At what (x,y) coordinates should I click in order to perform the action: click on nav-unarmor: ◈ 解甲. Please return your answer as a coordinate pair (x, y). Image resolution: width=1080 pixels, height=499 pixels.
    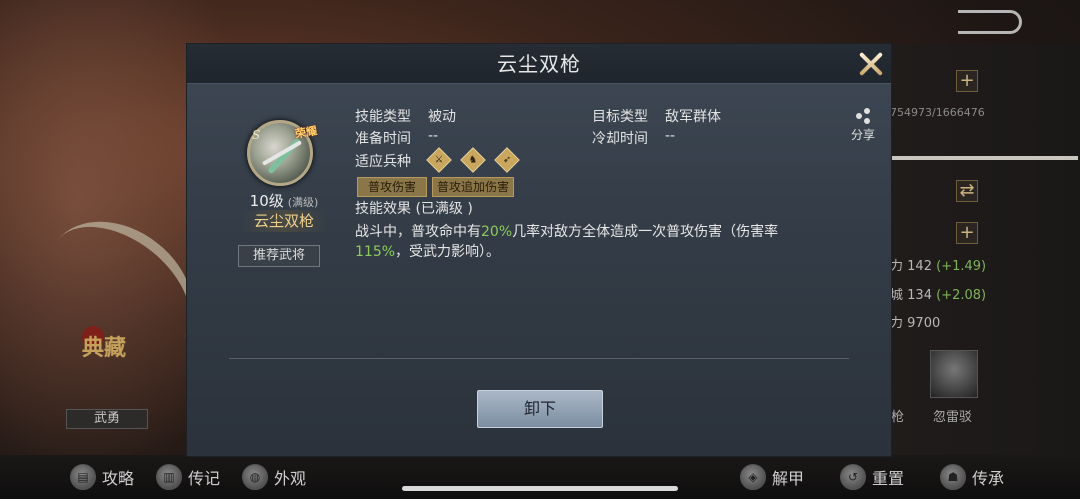
    Looking at the image, I should click on (772, 477).